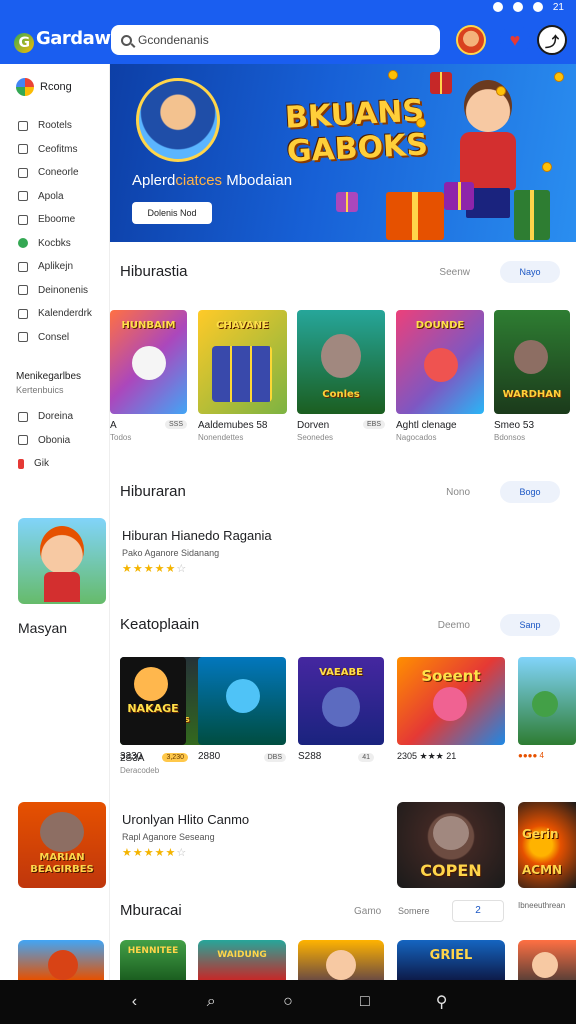  Describe the element at coordinates (134, 1002) in the screenshot. I see `back-icon: ‹` at that location.